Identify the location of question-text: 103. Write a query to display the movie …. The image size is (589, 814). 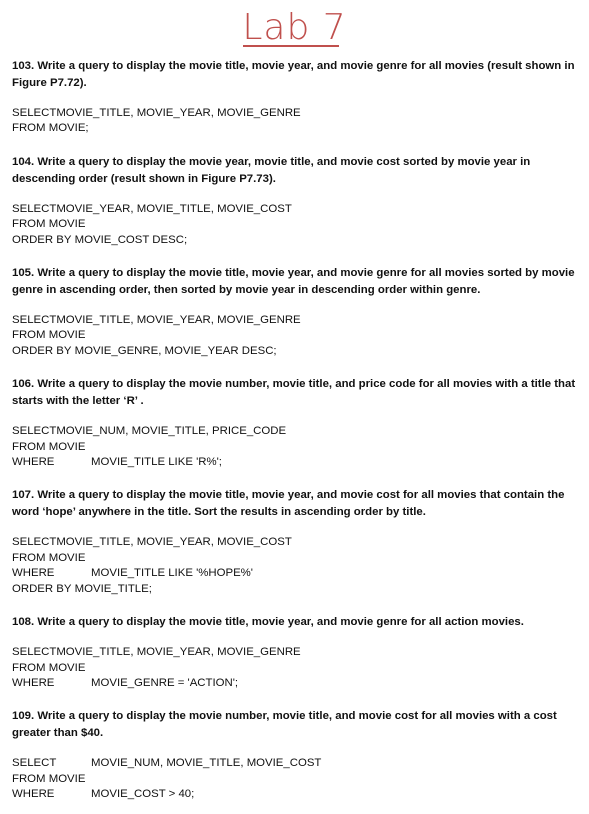
(293, 74).